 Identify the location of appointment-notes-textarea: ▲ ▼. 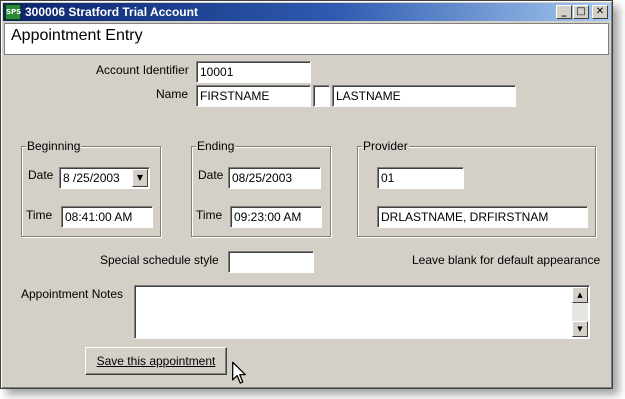
(362, 312).